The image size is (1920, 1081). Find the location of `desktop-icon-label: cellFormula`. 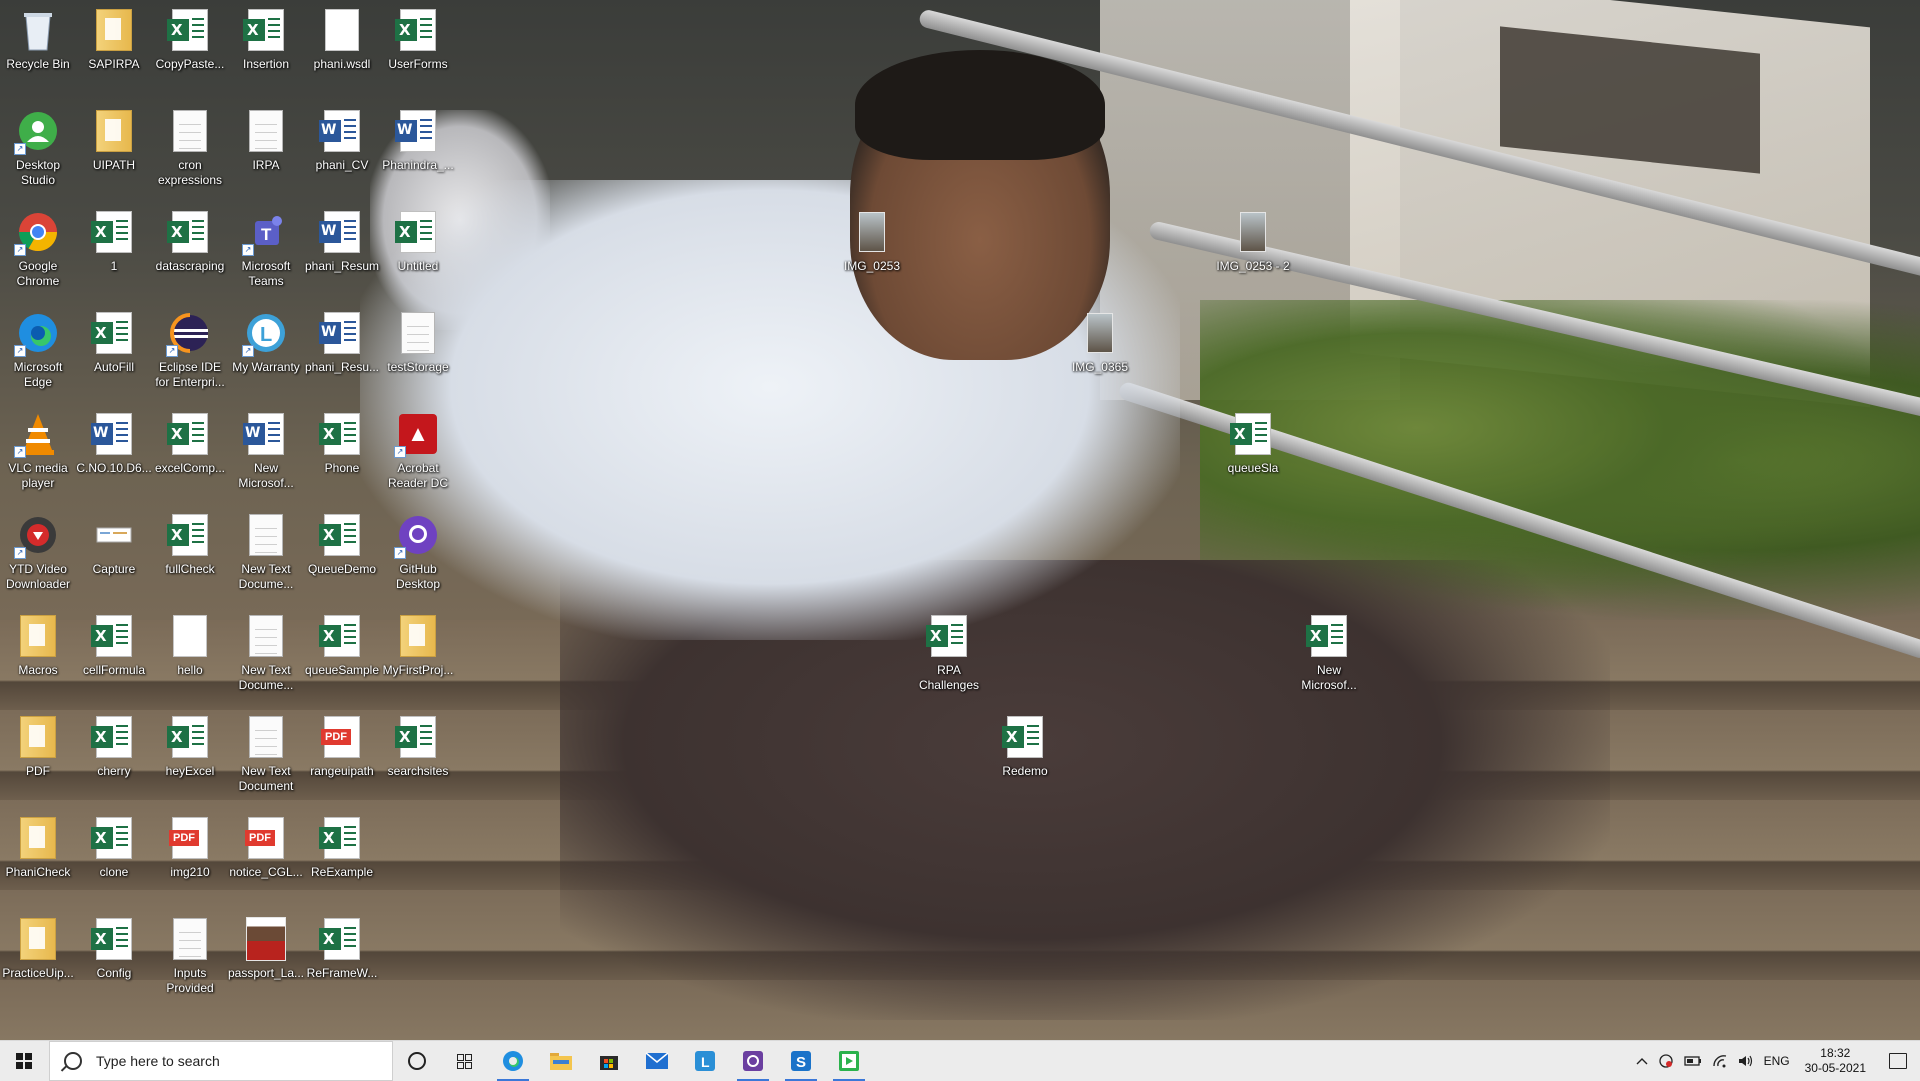

desktop-icon-label: cellFormula is located at coordinates (113, 670).